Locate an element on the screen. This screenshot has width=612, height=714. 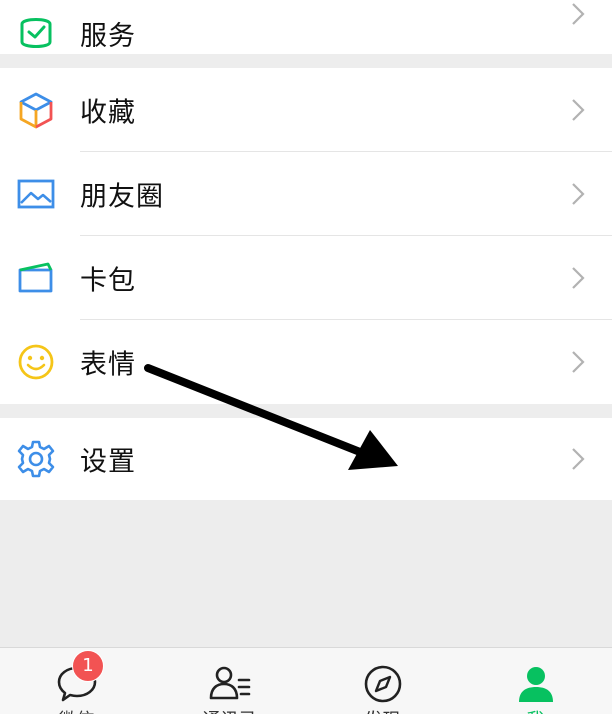
bottom-tab-bar: 1 微信 通讯录 发现 我 is located at coordinates (306, 680).